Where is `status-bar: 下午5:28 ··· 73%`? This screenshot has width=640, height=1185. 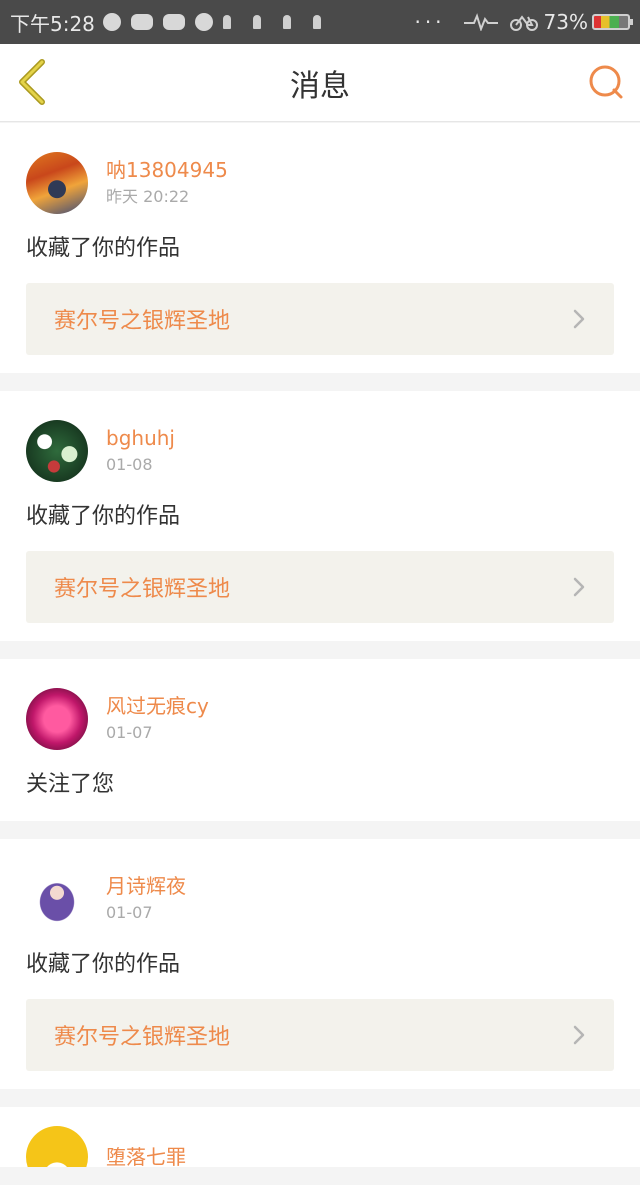
status-bar: 下午5:28 ··· 73% is located at coordinates (320, 22).